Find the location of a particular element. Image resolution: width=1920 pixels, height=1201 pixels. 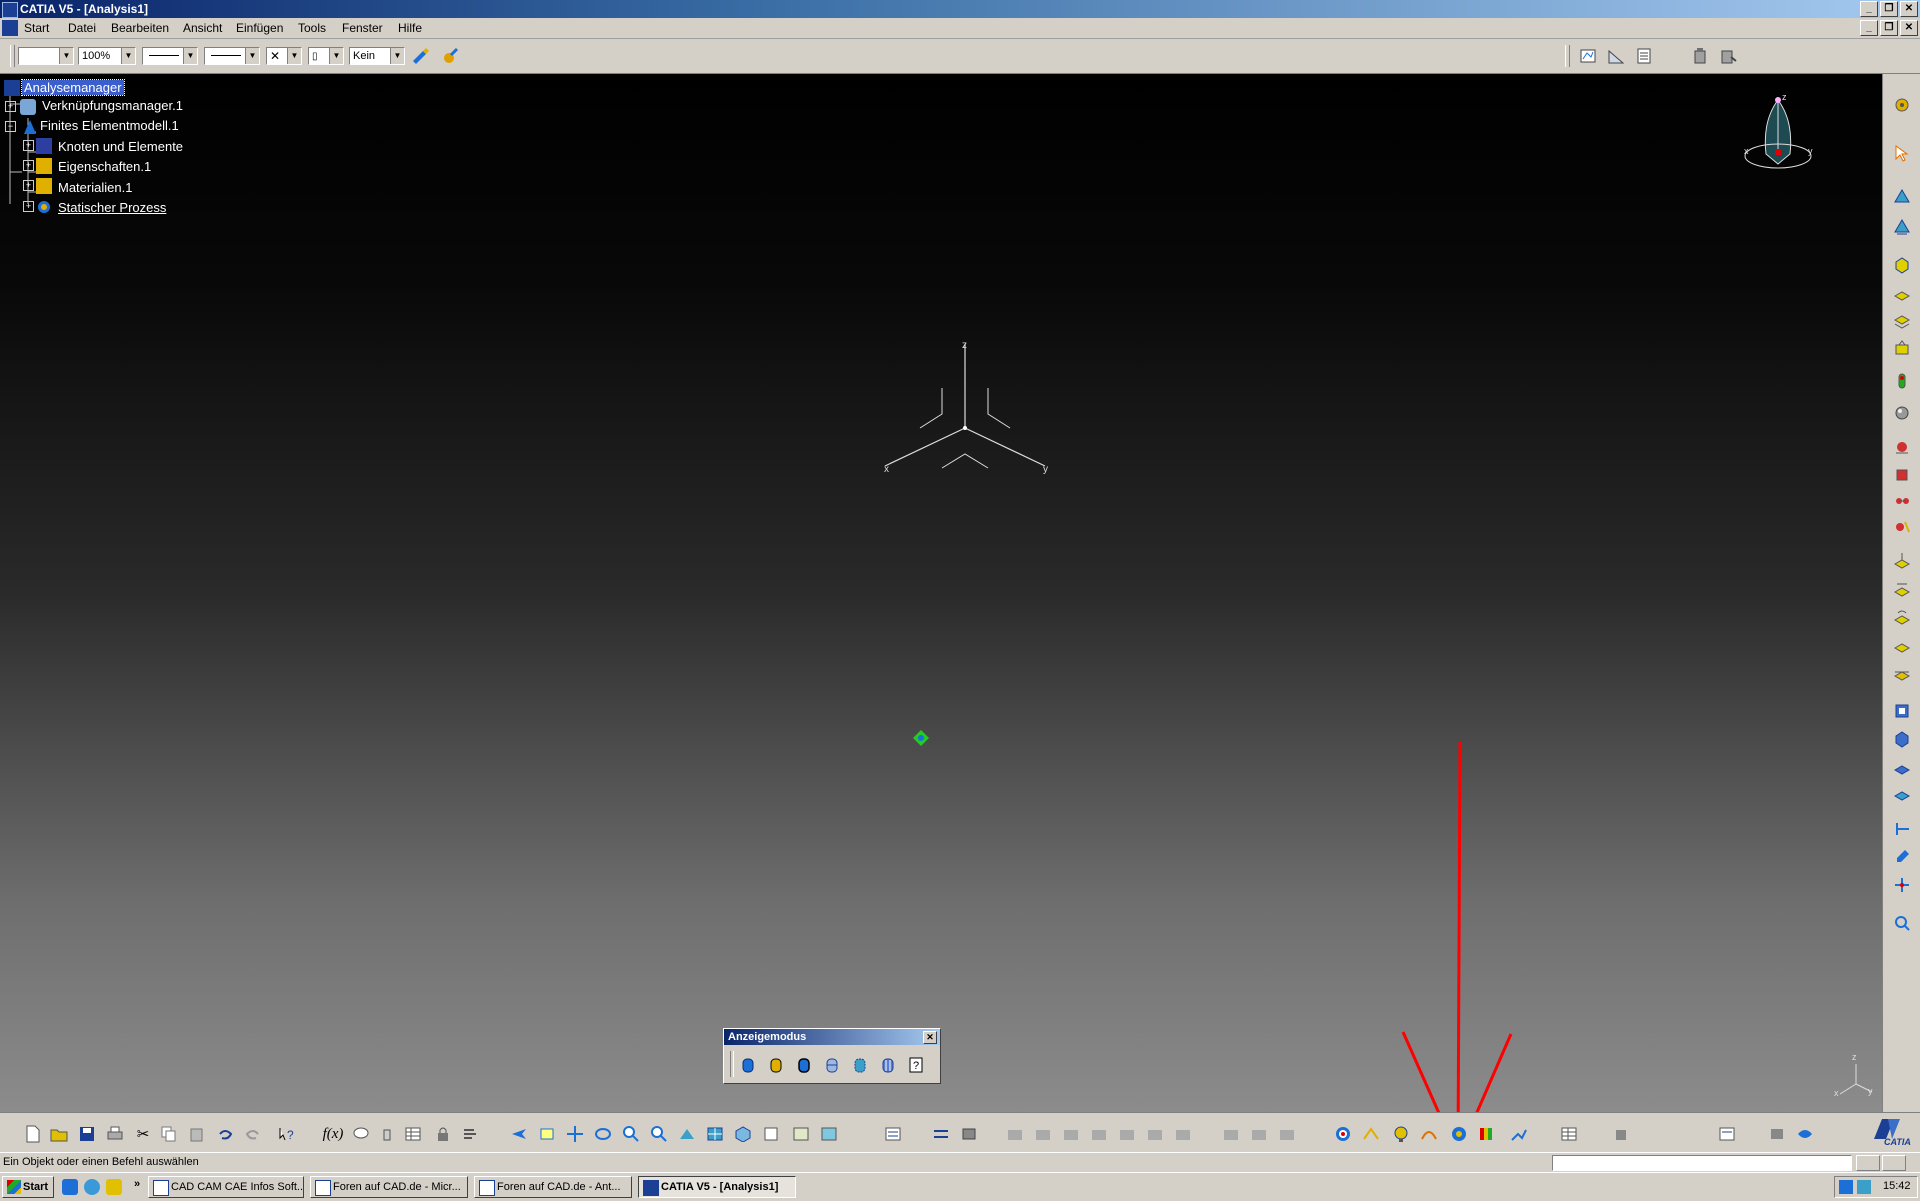

tray-network-icon is located at coordinates (1846, 1187).